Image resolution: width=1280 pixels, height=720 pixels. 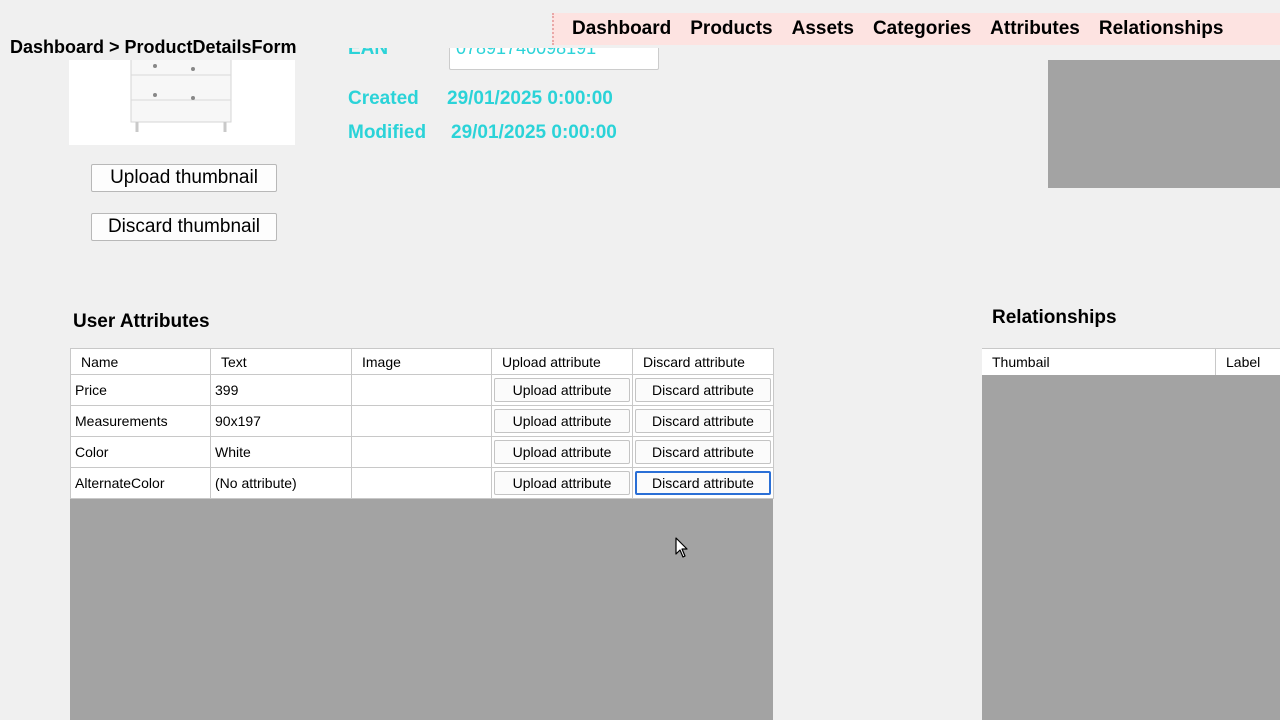 What do you see at coordinates (368, 53) in the screenshot?
I see `ean-label: EAN` at bounding box center [368, 53].